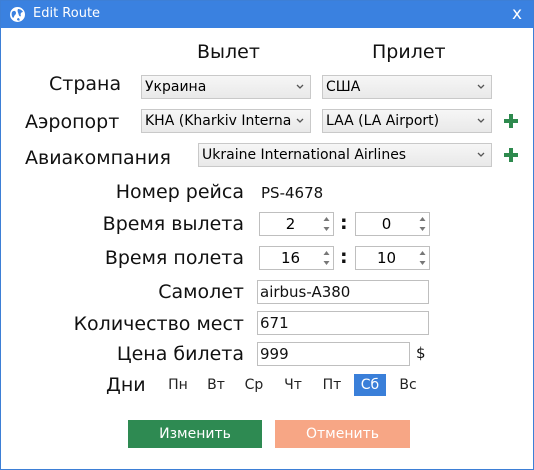 Image resolution: width=534 pixels, height=470 pixels. I want to click on day-toggle: Чт, so click(293, 385).